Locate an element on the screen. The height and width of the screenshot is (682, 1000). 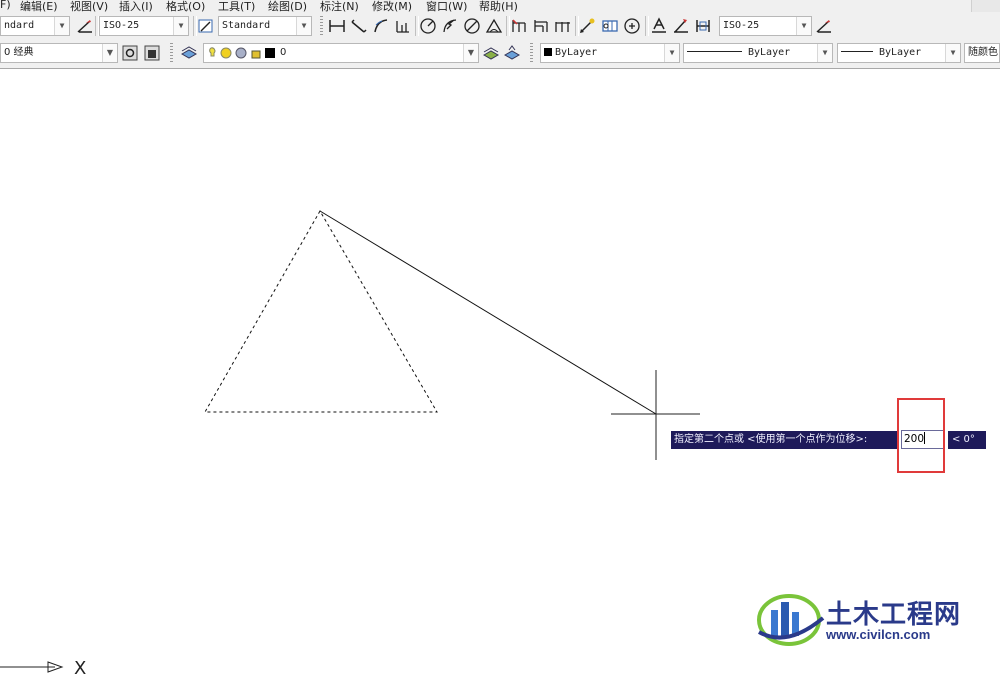
make-object-layer-current-icon is located at coordinates (491, 53).